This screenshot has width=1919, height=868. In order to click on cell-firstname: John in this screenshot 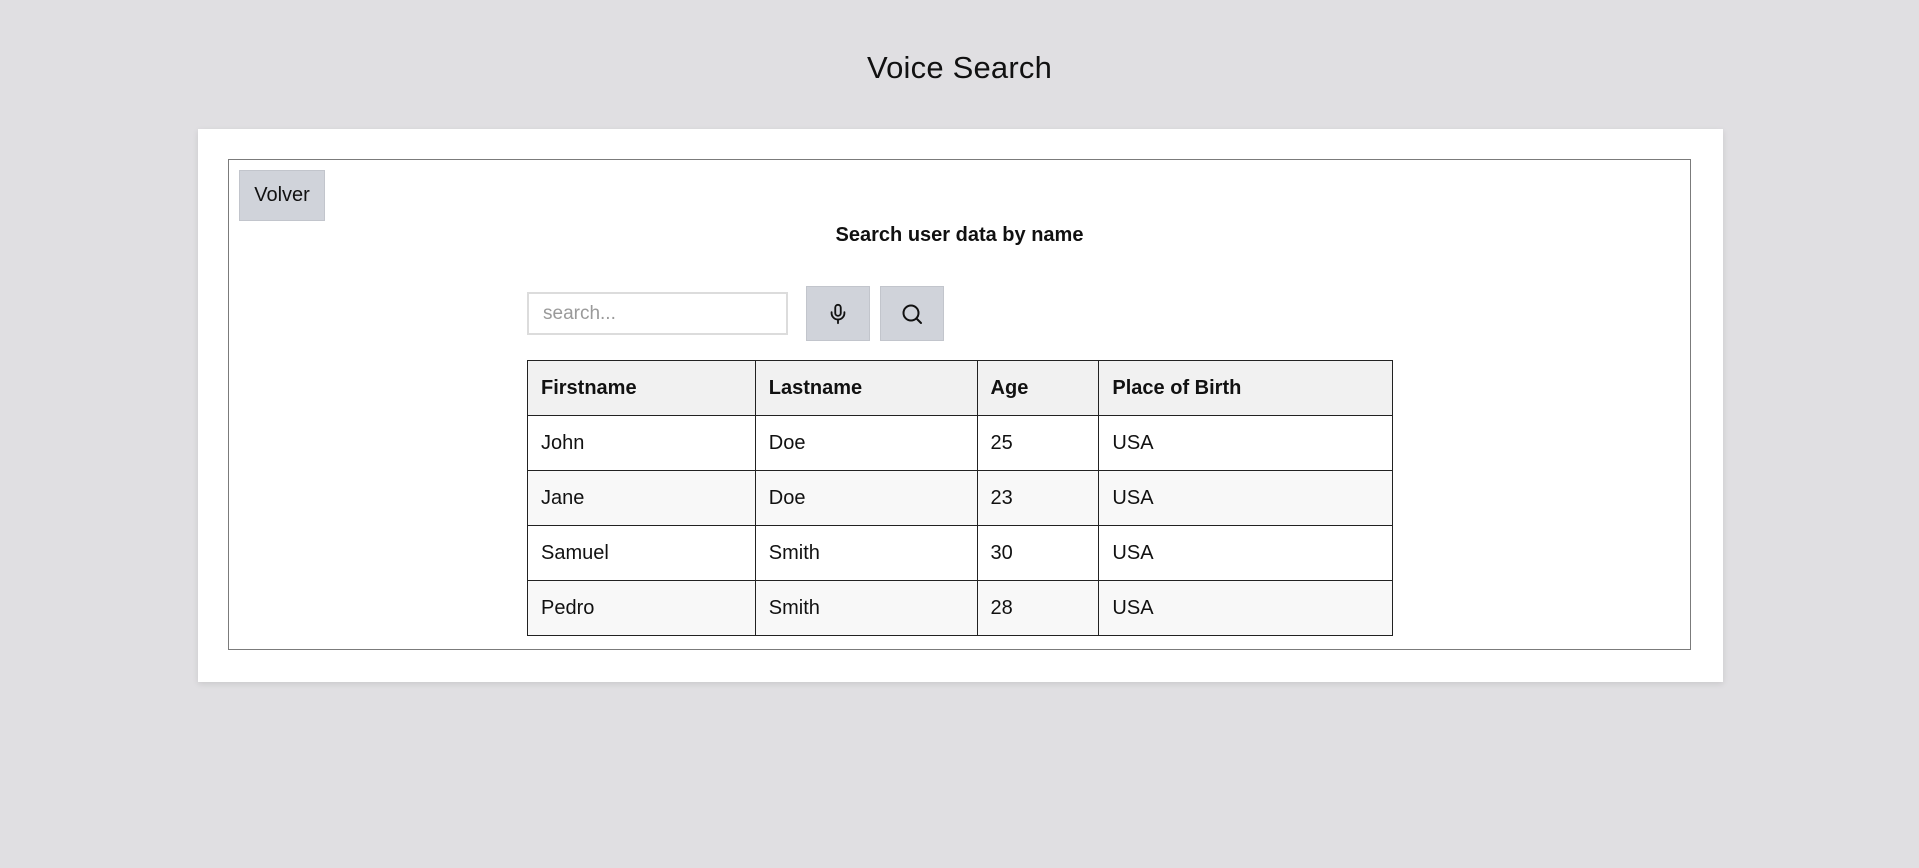, I will do `click(641, 443)`.